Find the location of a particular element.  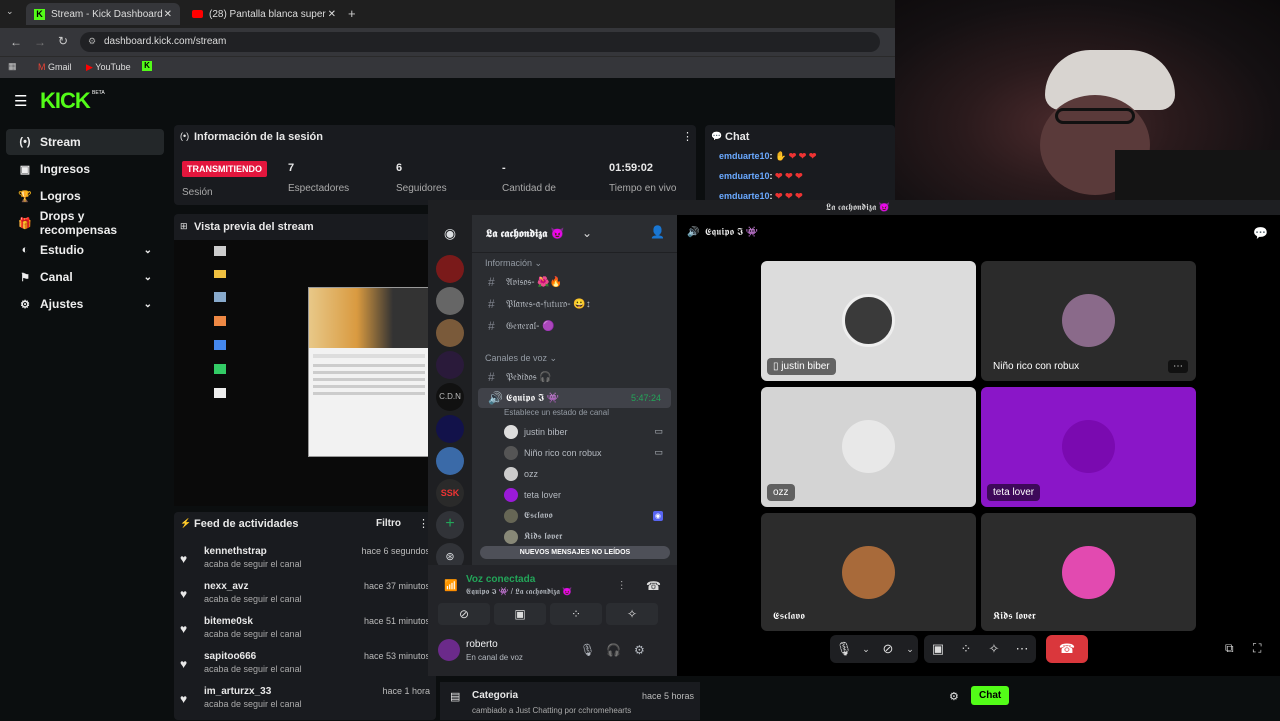

voice-channel: # 𝔓𝔢𝔡𝔦𝔡𝔬𝔰 🎧 is located at coordinates (574, 377).